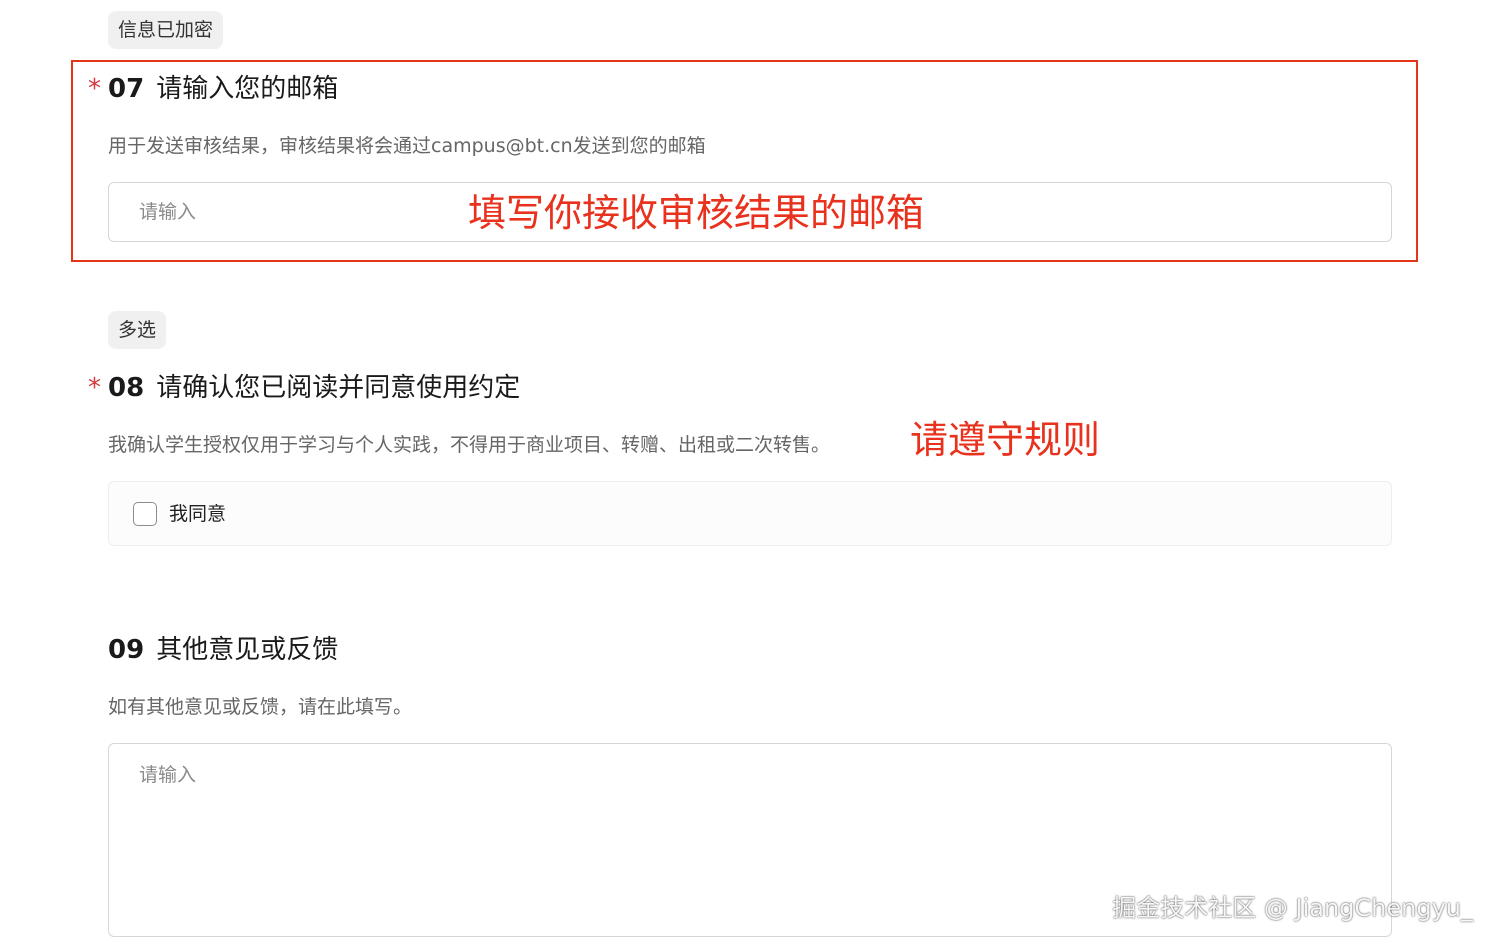  I want to click on question-text: 其他意见或反馈, so click(247, 650).